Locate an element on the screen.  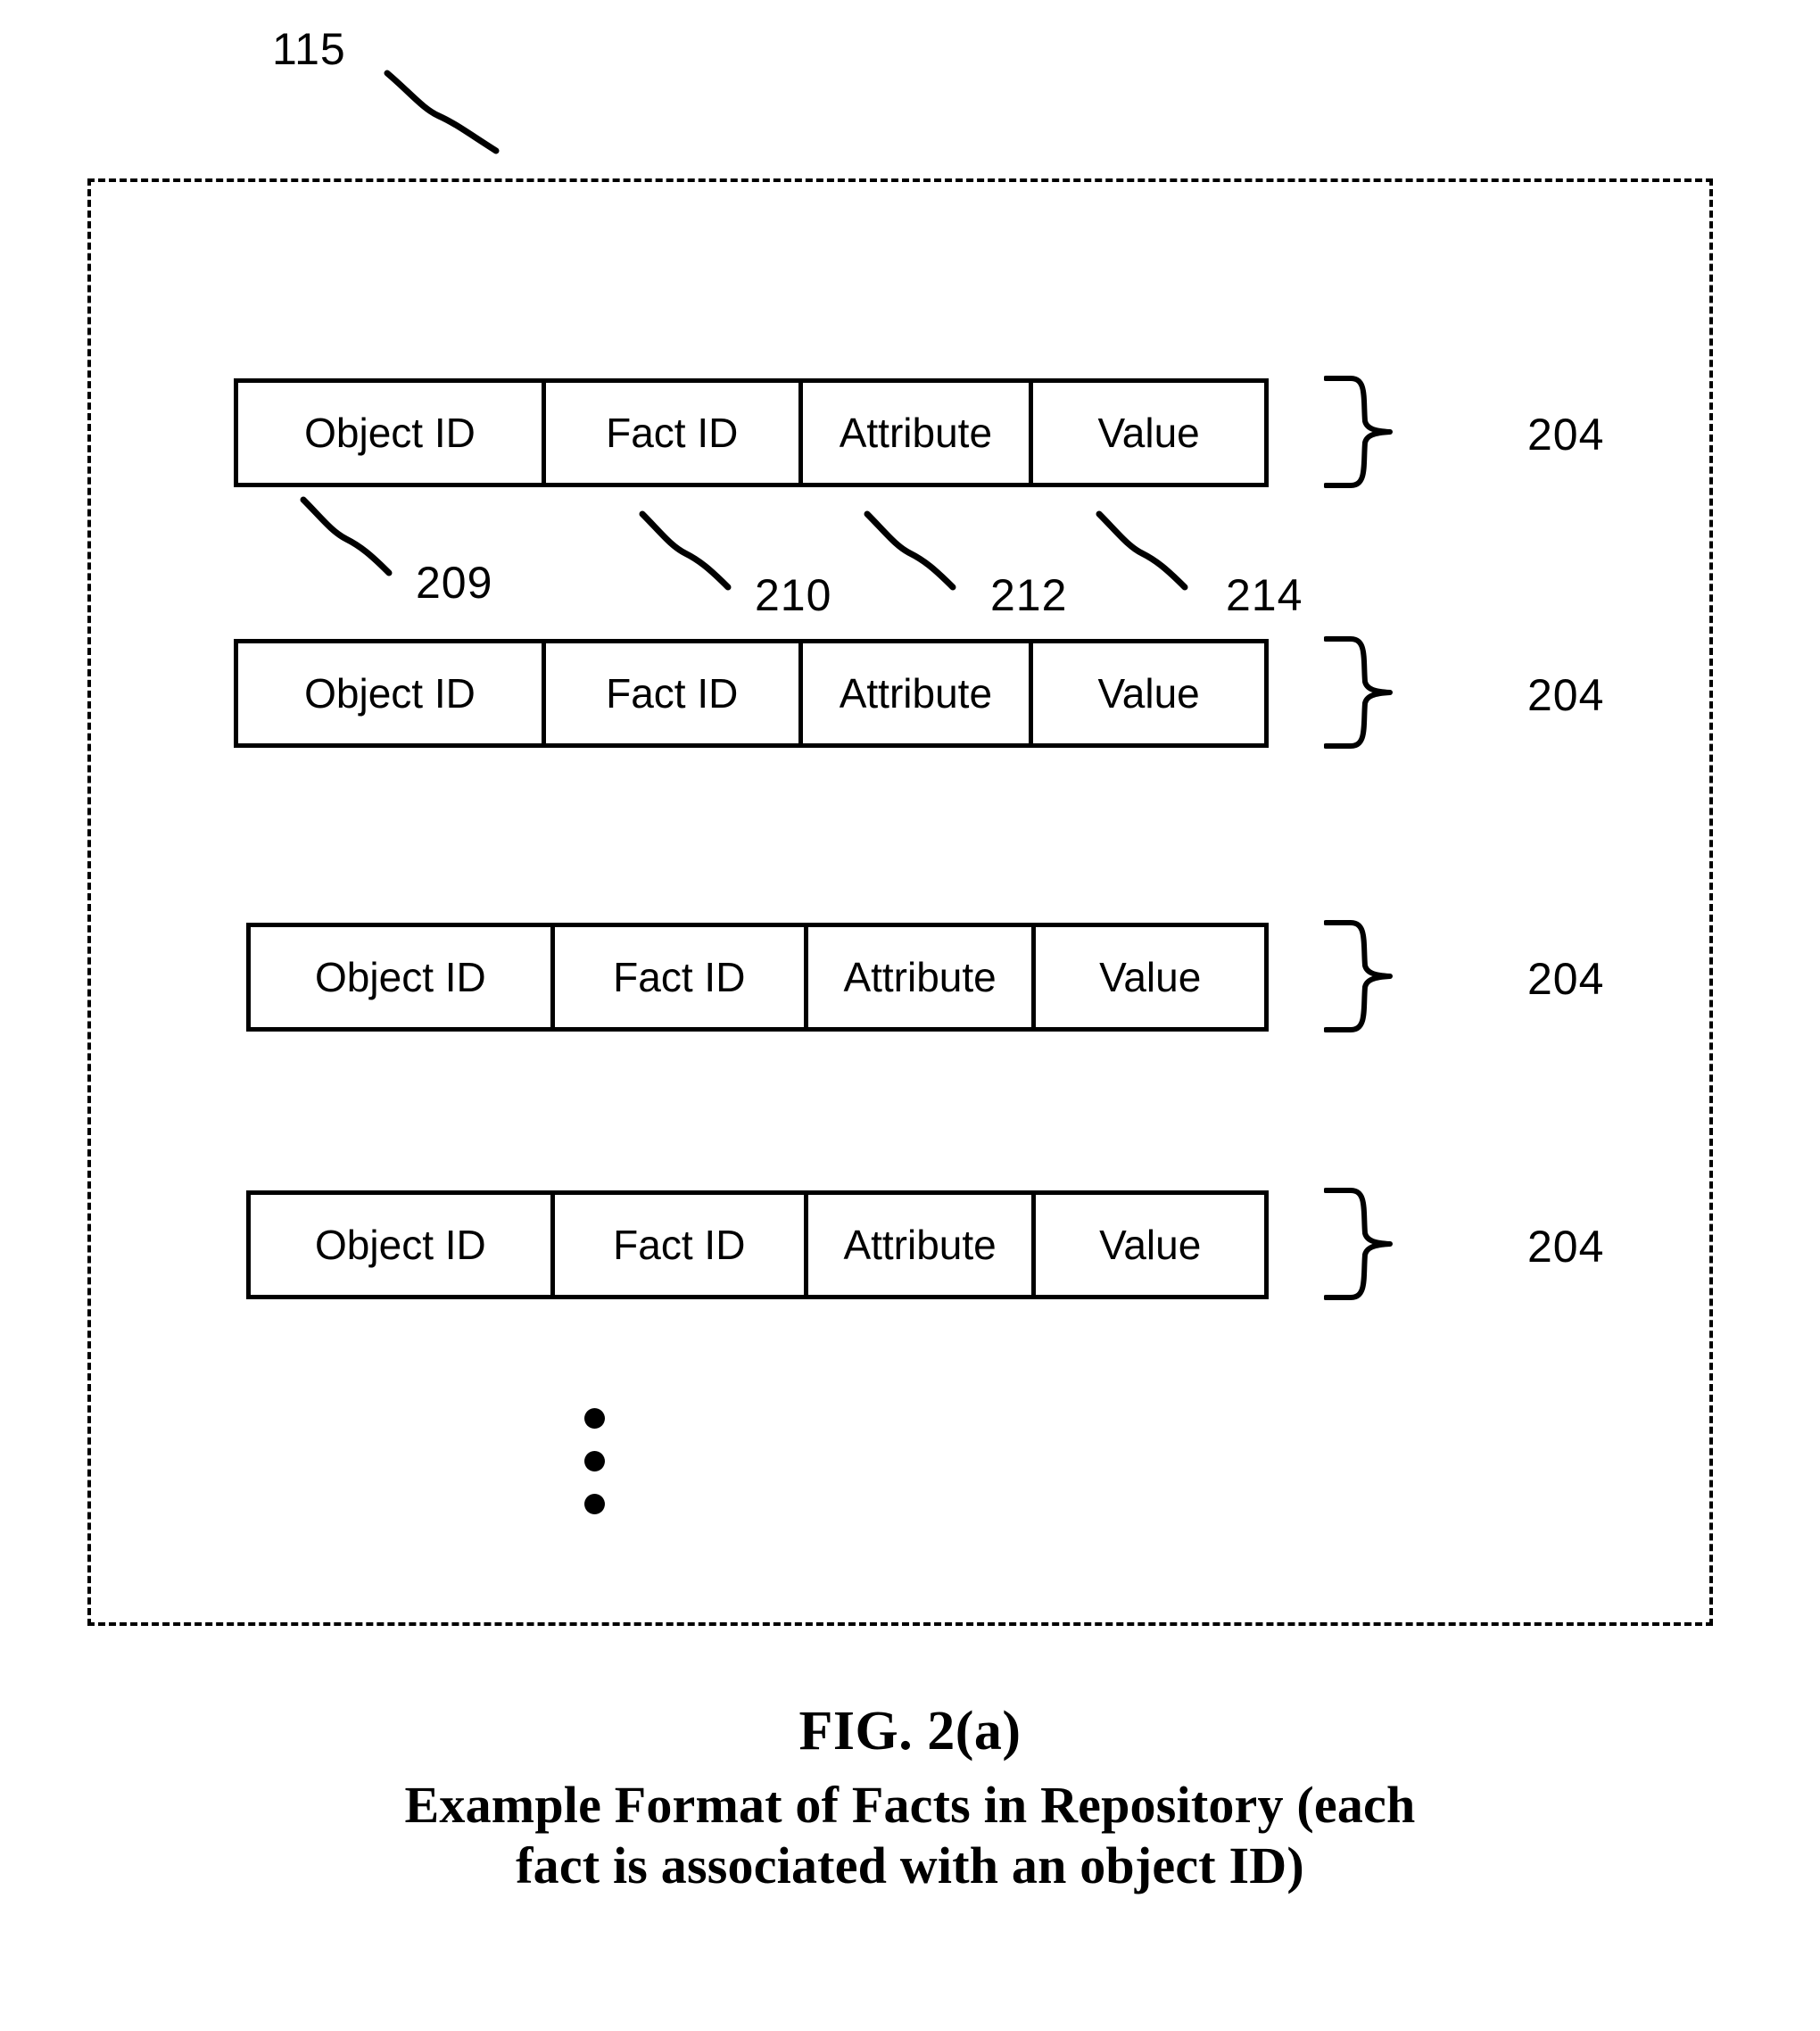
leader-line-209-icon is located at coordinates (349, 536).